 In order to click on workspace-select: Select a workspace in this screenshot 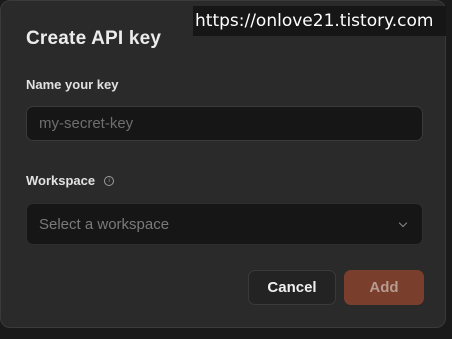, I will do `click(224, 224)`.